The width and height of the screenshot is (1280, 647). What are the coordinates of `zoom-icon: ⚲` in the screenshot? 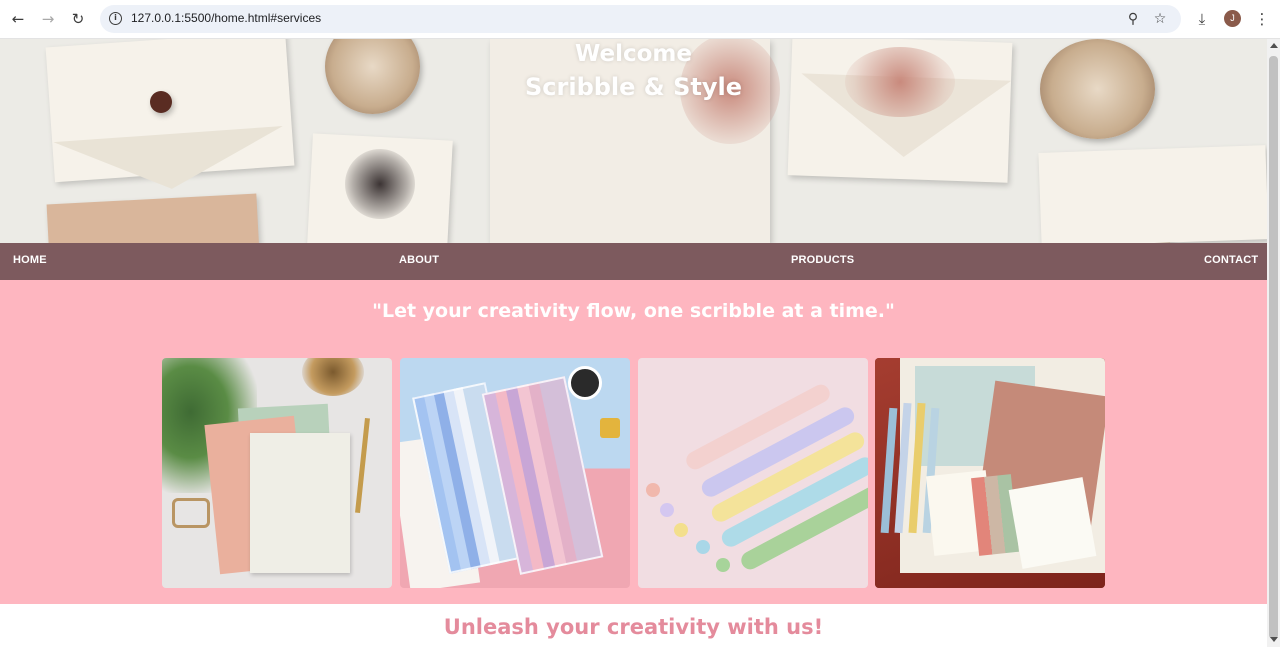 It's located at (1133, 19).